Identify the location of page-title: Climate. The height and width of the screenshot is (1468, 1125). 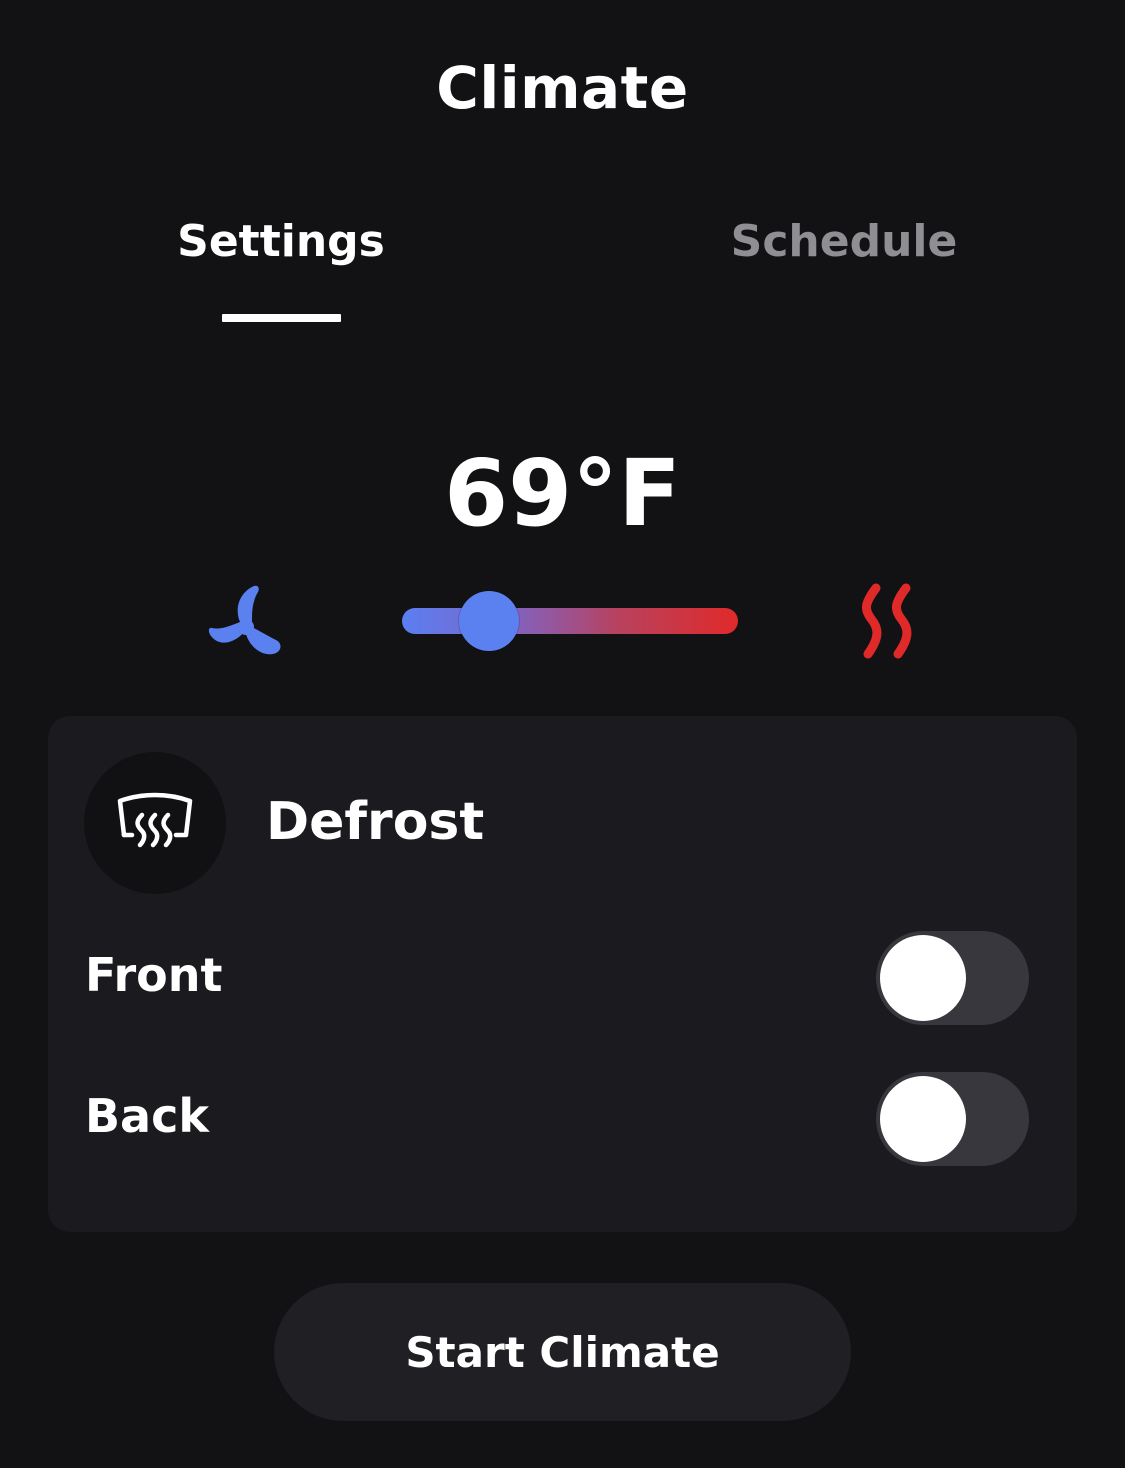
(562, 88).